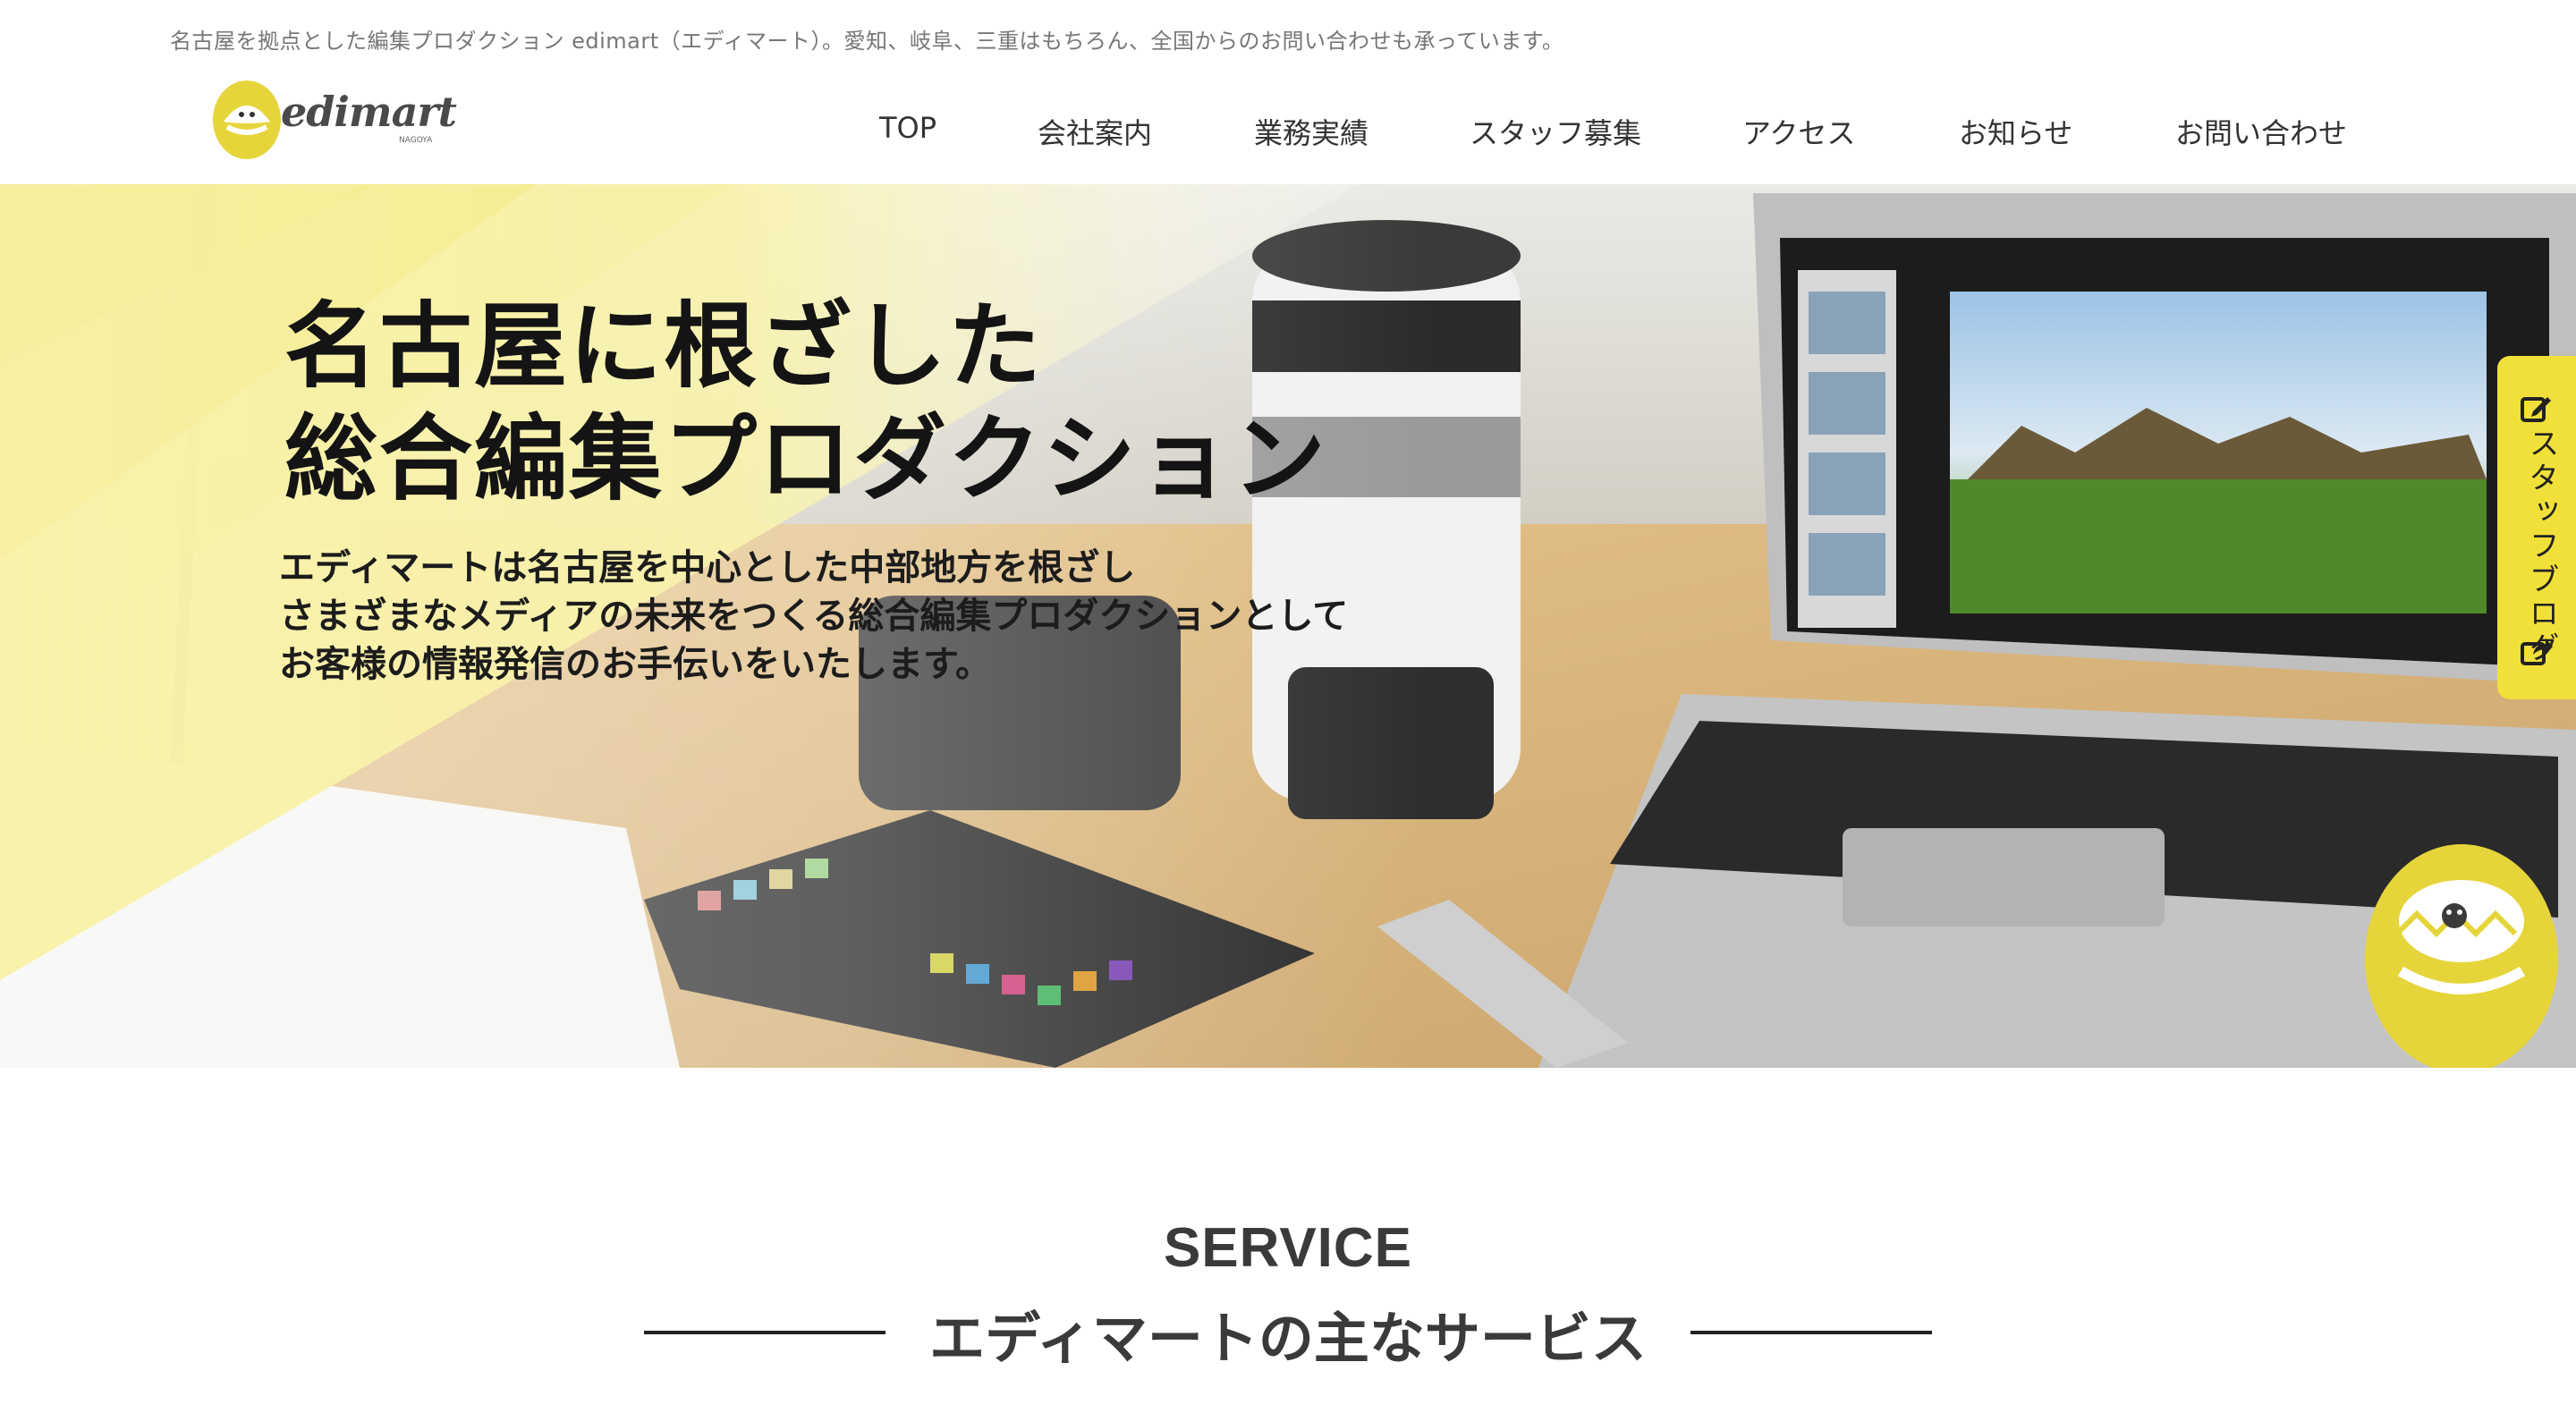  What do you see at coordinates (1798, 131) in the screenshot?
I see `nav-access: アクセス` at bounding box center [1798, 131].